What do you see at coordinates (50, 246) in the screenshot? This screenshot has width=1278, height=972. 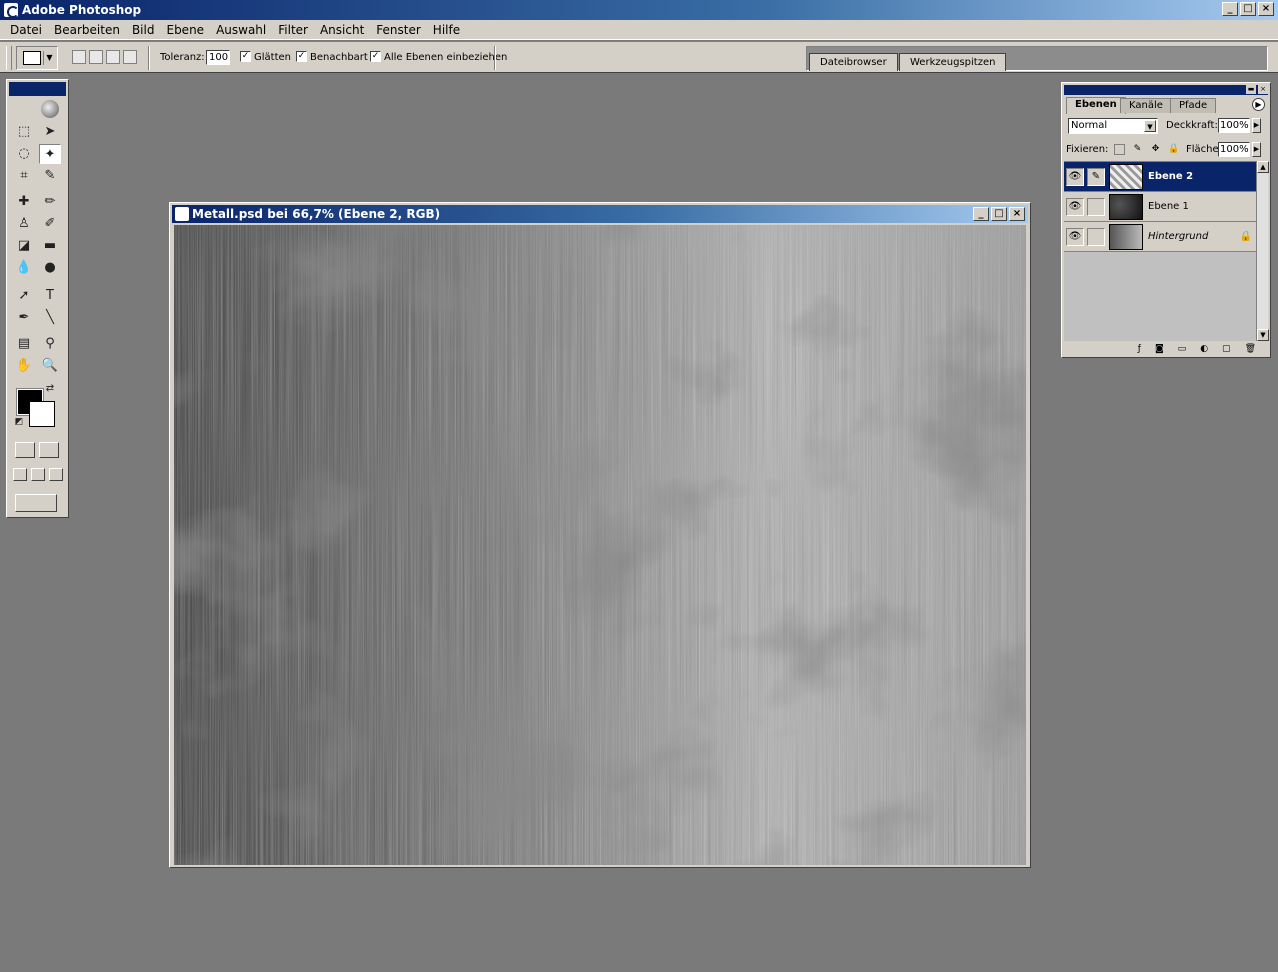 I see `gradient-tool-icon: ▬` at bounding box center [50, 246].